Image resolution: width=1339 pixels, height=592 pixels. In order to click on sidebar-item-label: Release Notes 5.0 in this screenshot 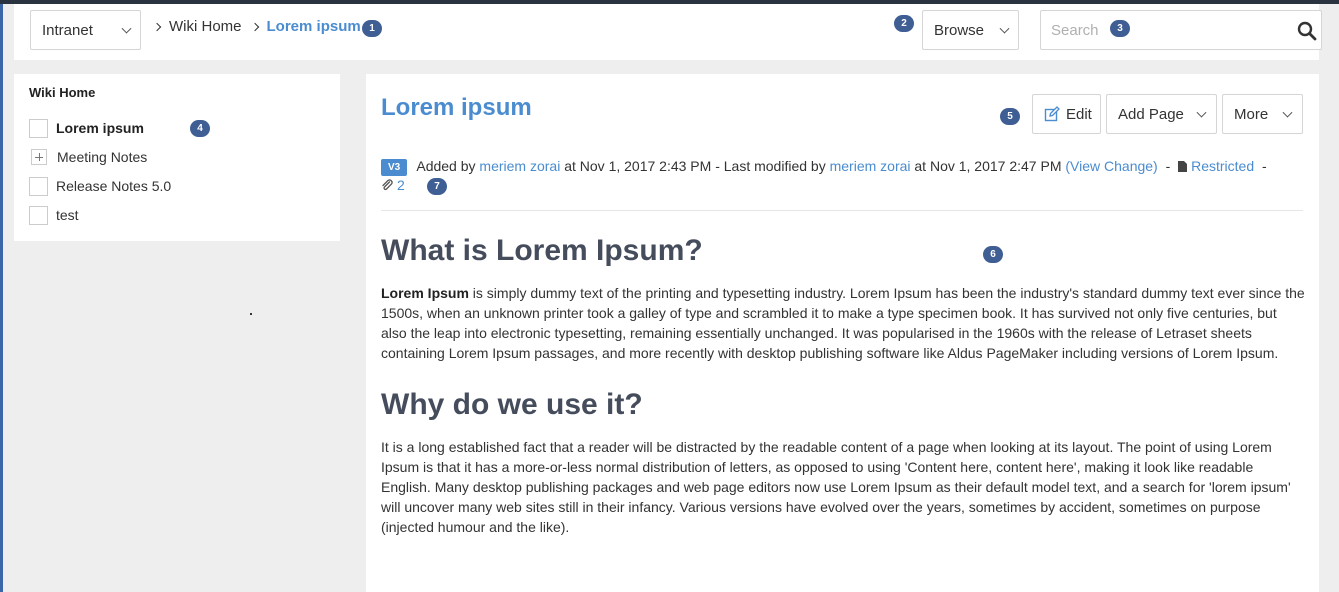, I will do `click(114, 186)`.